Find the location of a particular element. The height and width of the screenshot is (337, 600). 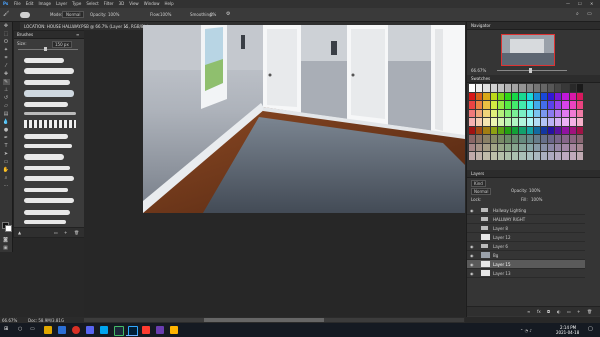

navigator-zoom-slider is located at coordinates (532, 70).